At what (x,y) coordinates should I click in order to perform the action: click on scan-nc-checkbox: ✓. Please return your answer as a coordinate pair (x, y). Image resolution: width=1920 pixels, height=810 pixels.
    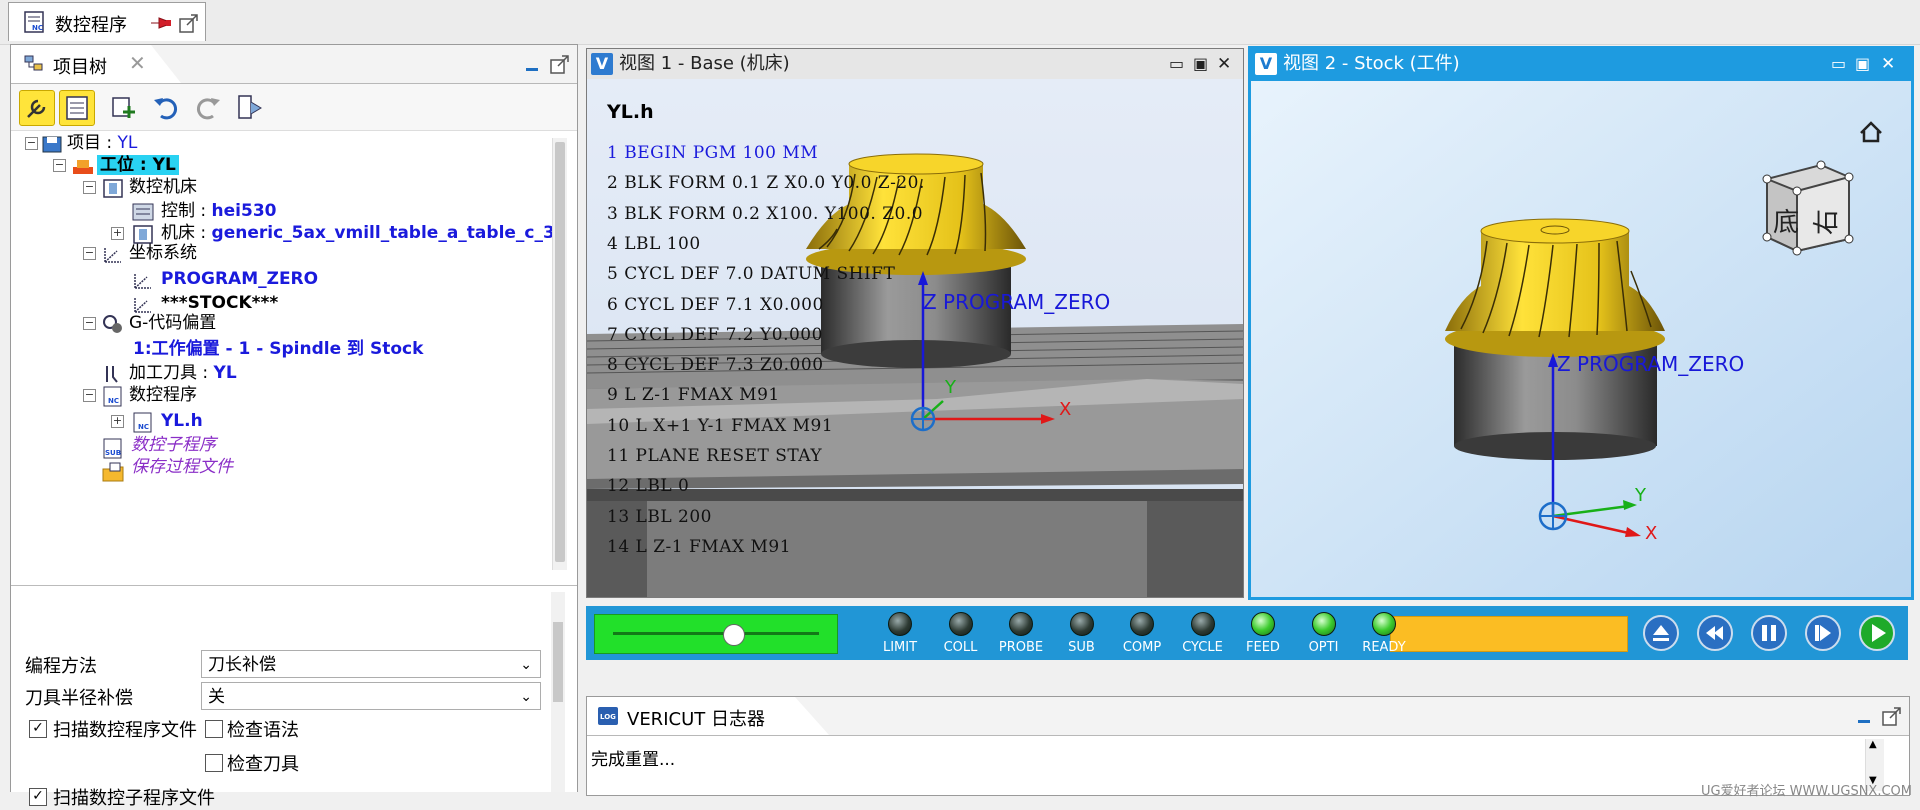
    Looking at the image, I should click on (38, 729).